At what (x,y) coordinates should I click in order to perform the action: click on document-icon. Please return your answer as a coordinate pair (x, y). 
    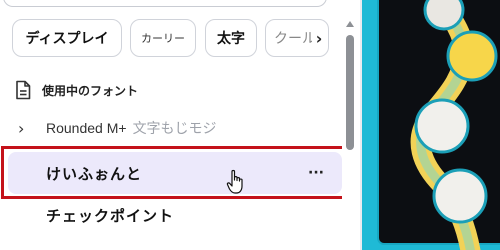
    Looking at the image, I should click on (23, 90).